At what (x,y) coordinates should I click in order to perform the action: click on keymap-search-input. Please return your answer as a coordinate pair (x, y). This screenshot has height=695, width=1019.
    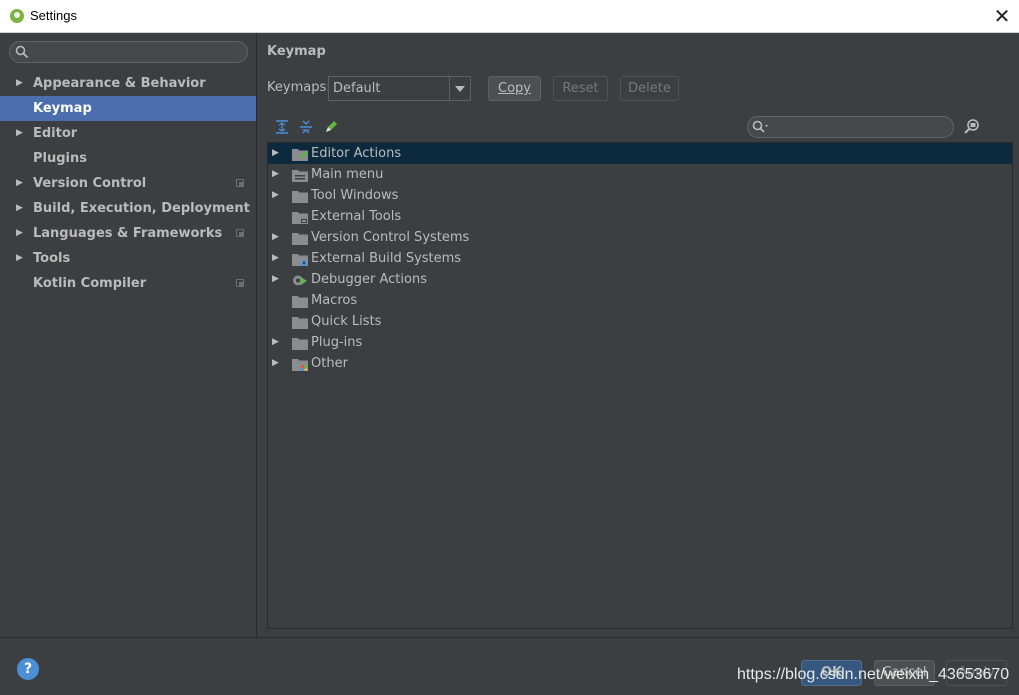
    Looking at the image, I should click on (850, 127).